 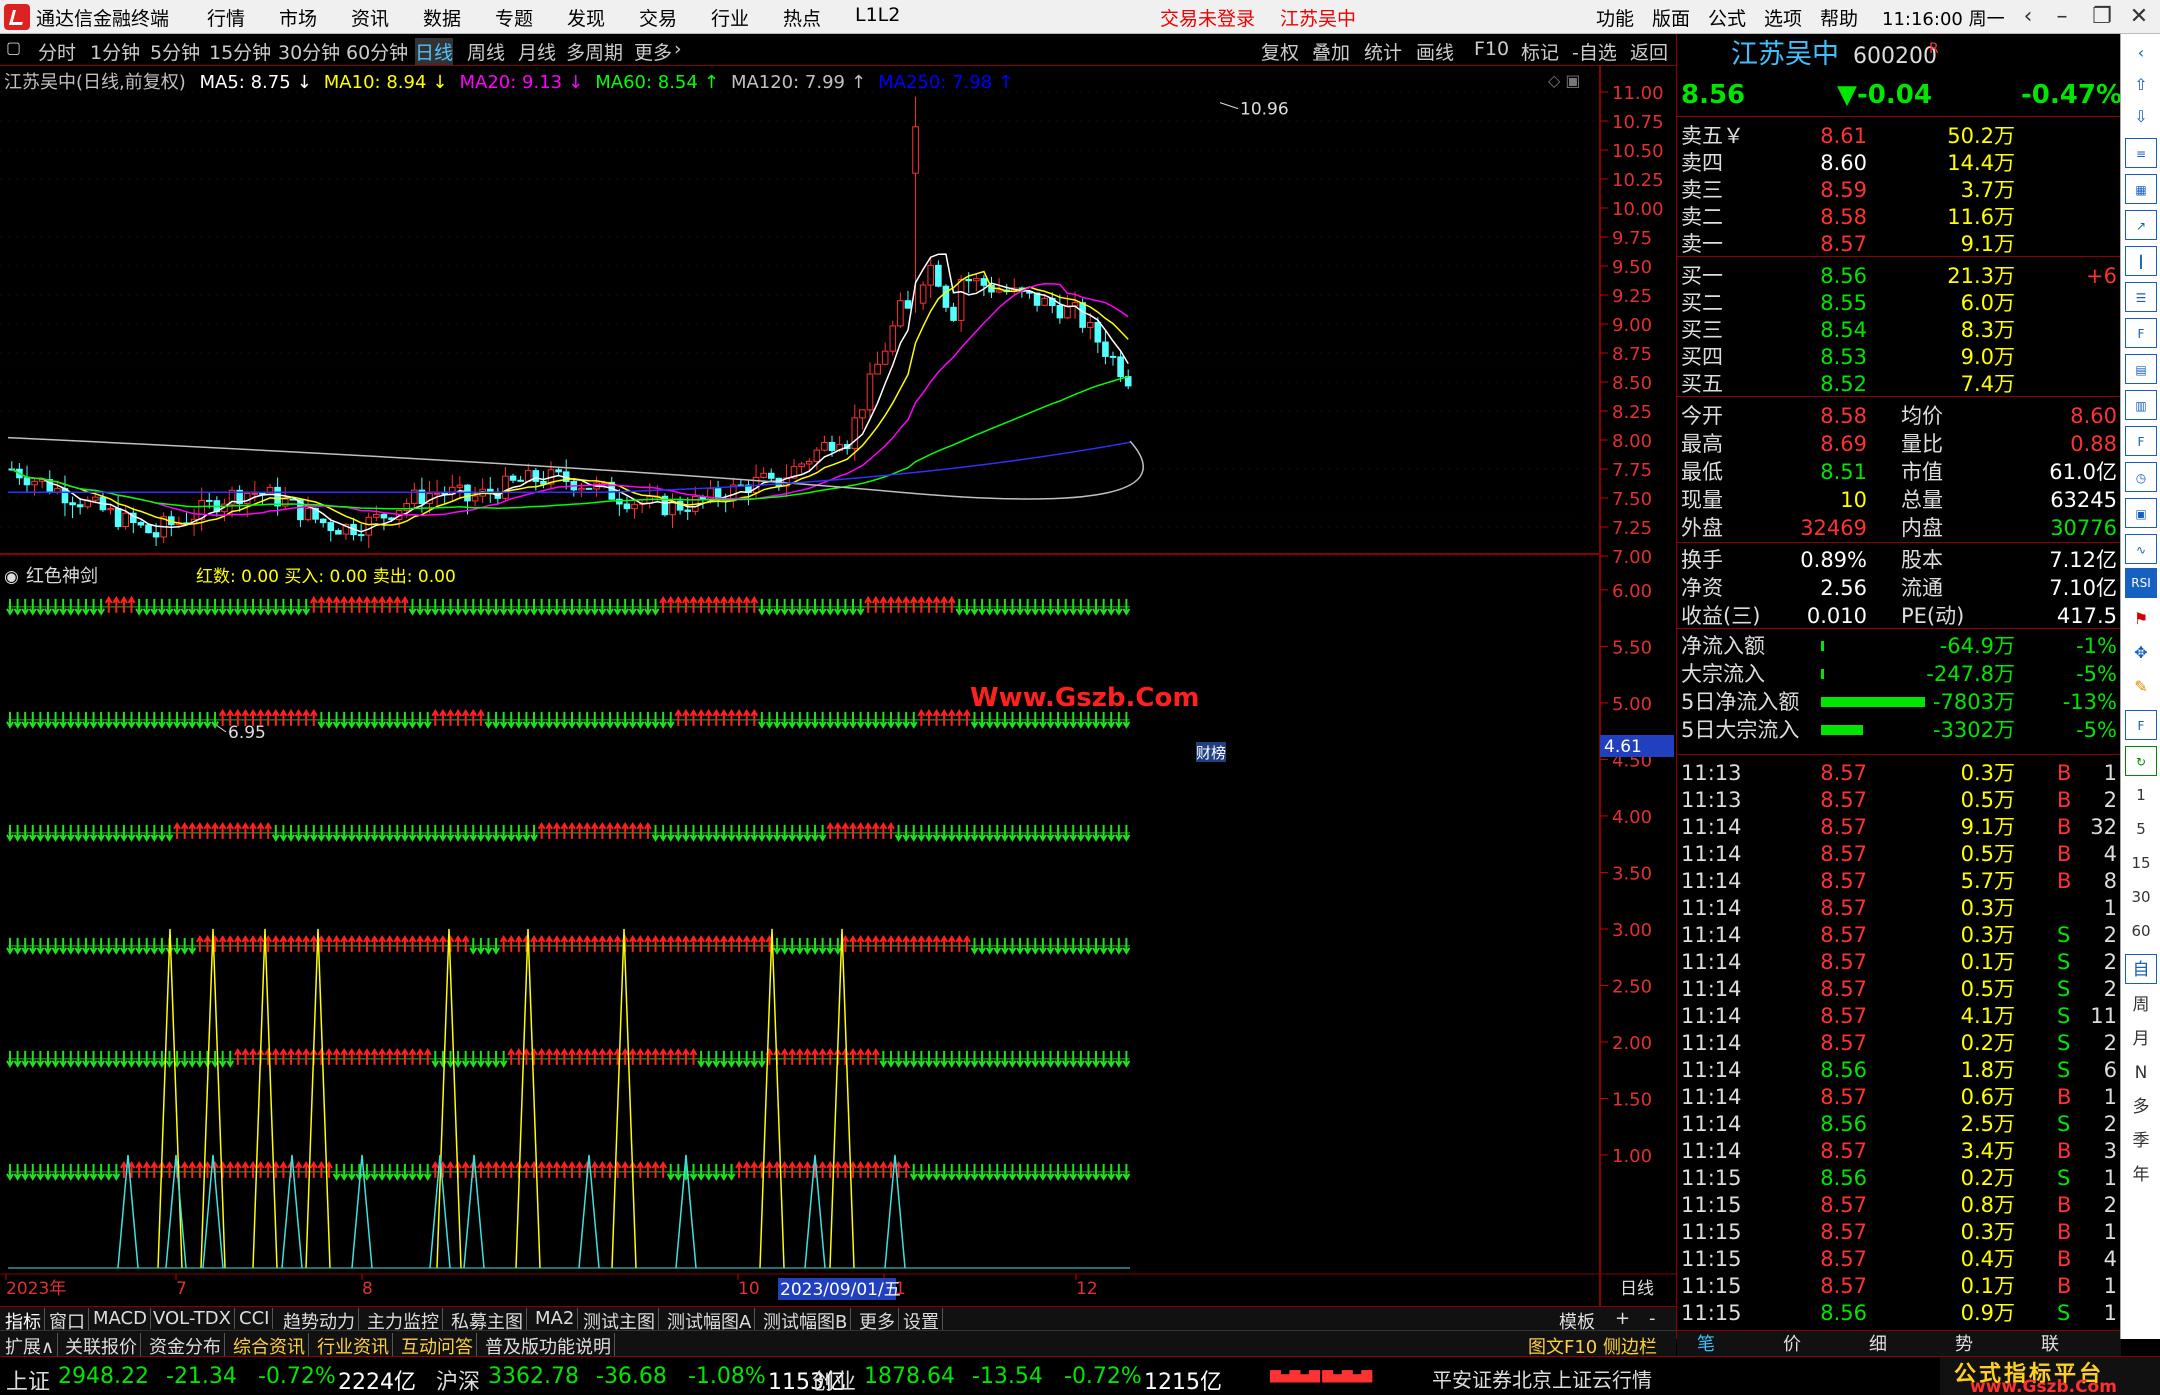 What do you see at coordinates (514, 17) in the screenshot?
I see `menu-zhuanti: 专题` at bounding box center [514, 17].